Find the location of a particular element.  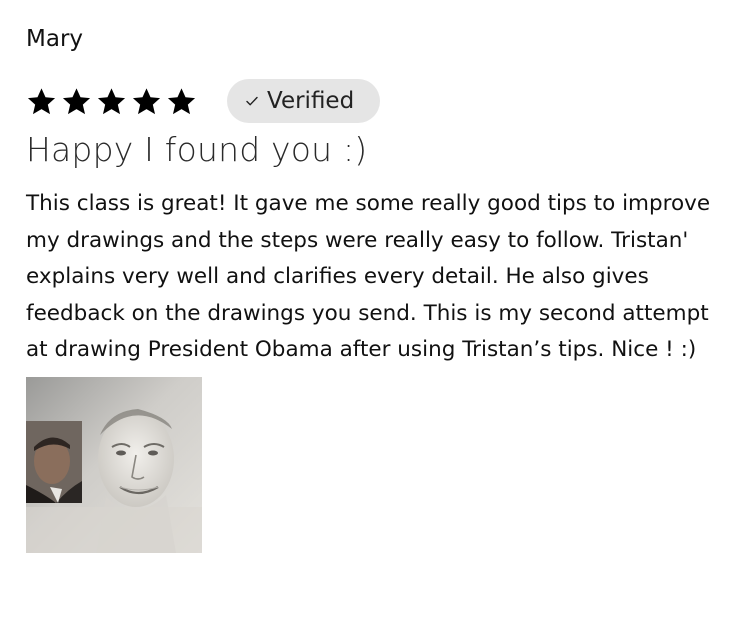

rating-row: Verified is located at coordinates (371, 101).